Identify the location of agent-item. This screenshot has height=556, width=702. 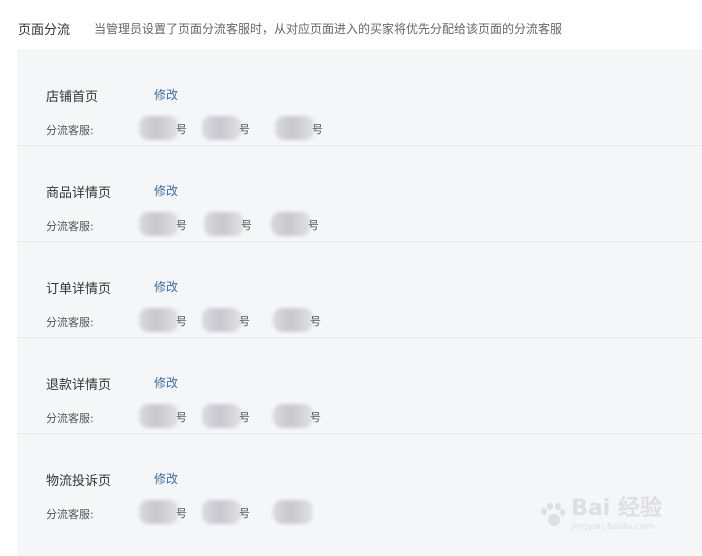
(299, 512).